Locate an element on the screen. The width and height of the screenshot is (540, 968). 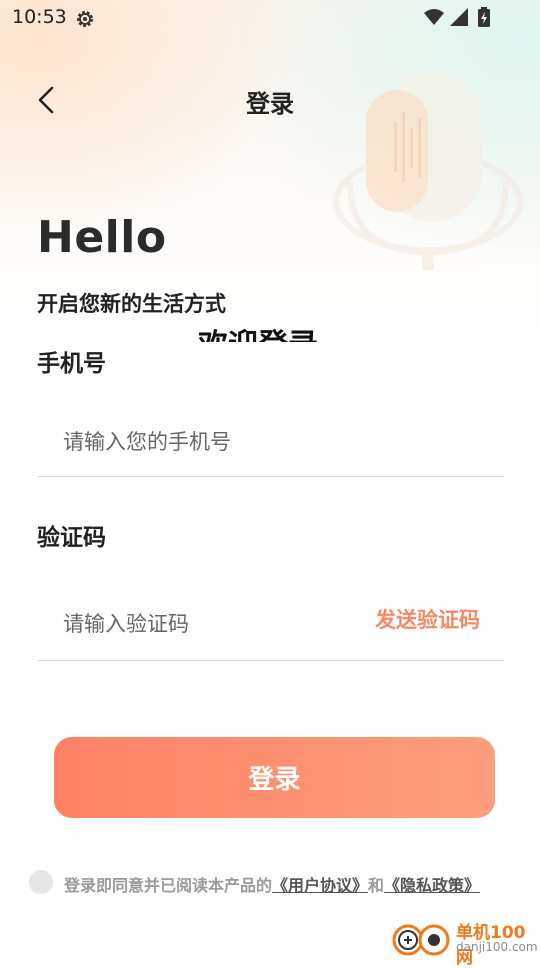
welcome-text: 欢迎登录 is located at coordinates (258, 331).